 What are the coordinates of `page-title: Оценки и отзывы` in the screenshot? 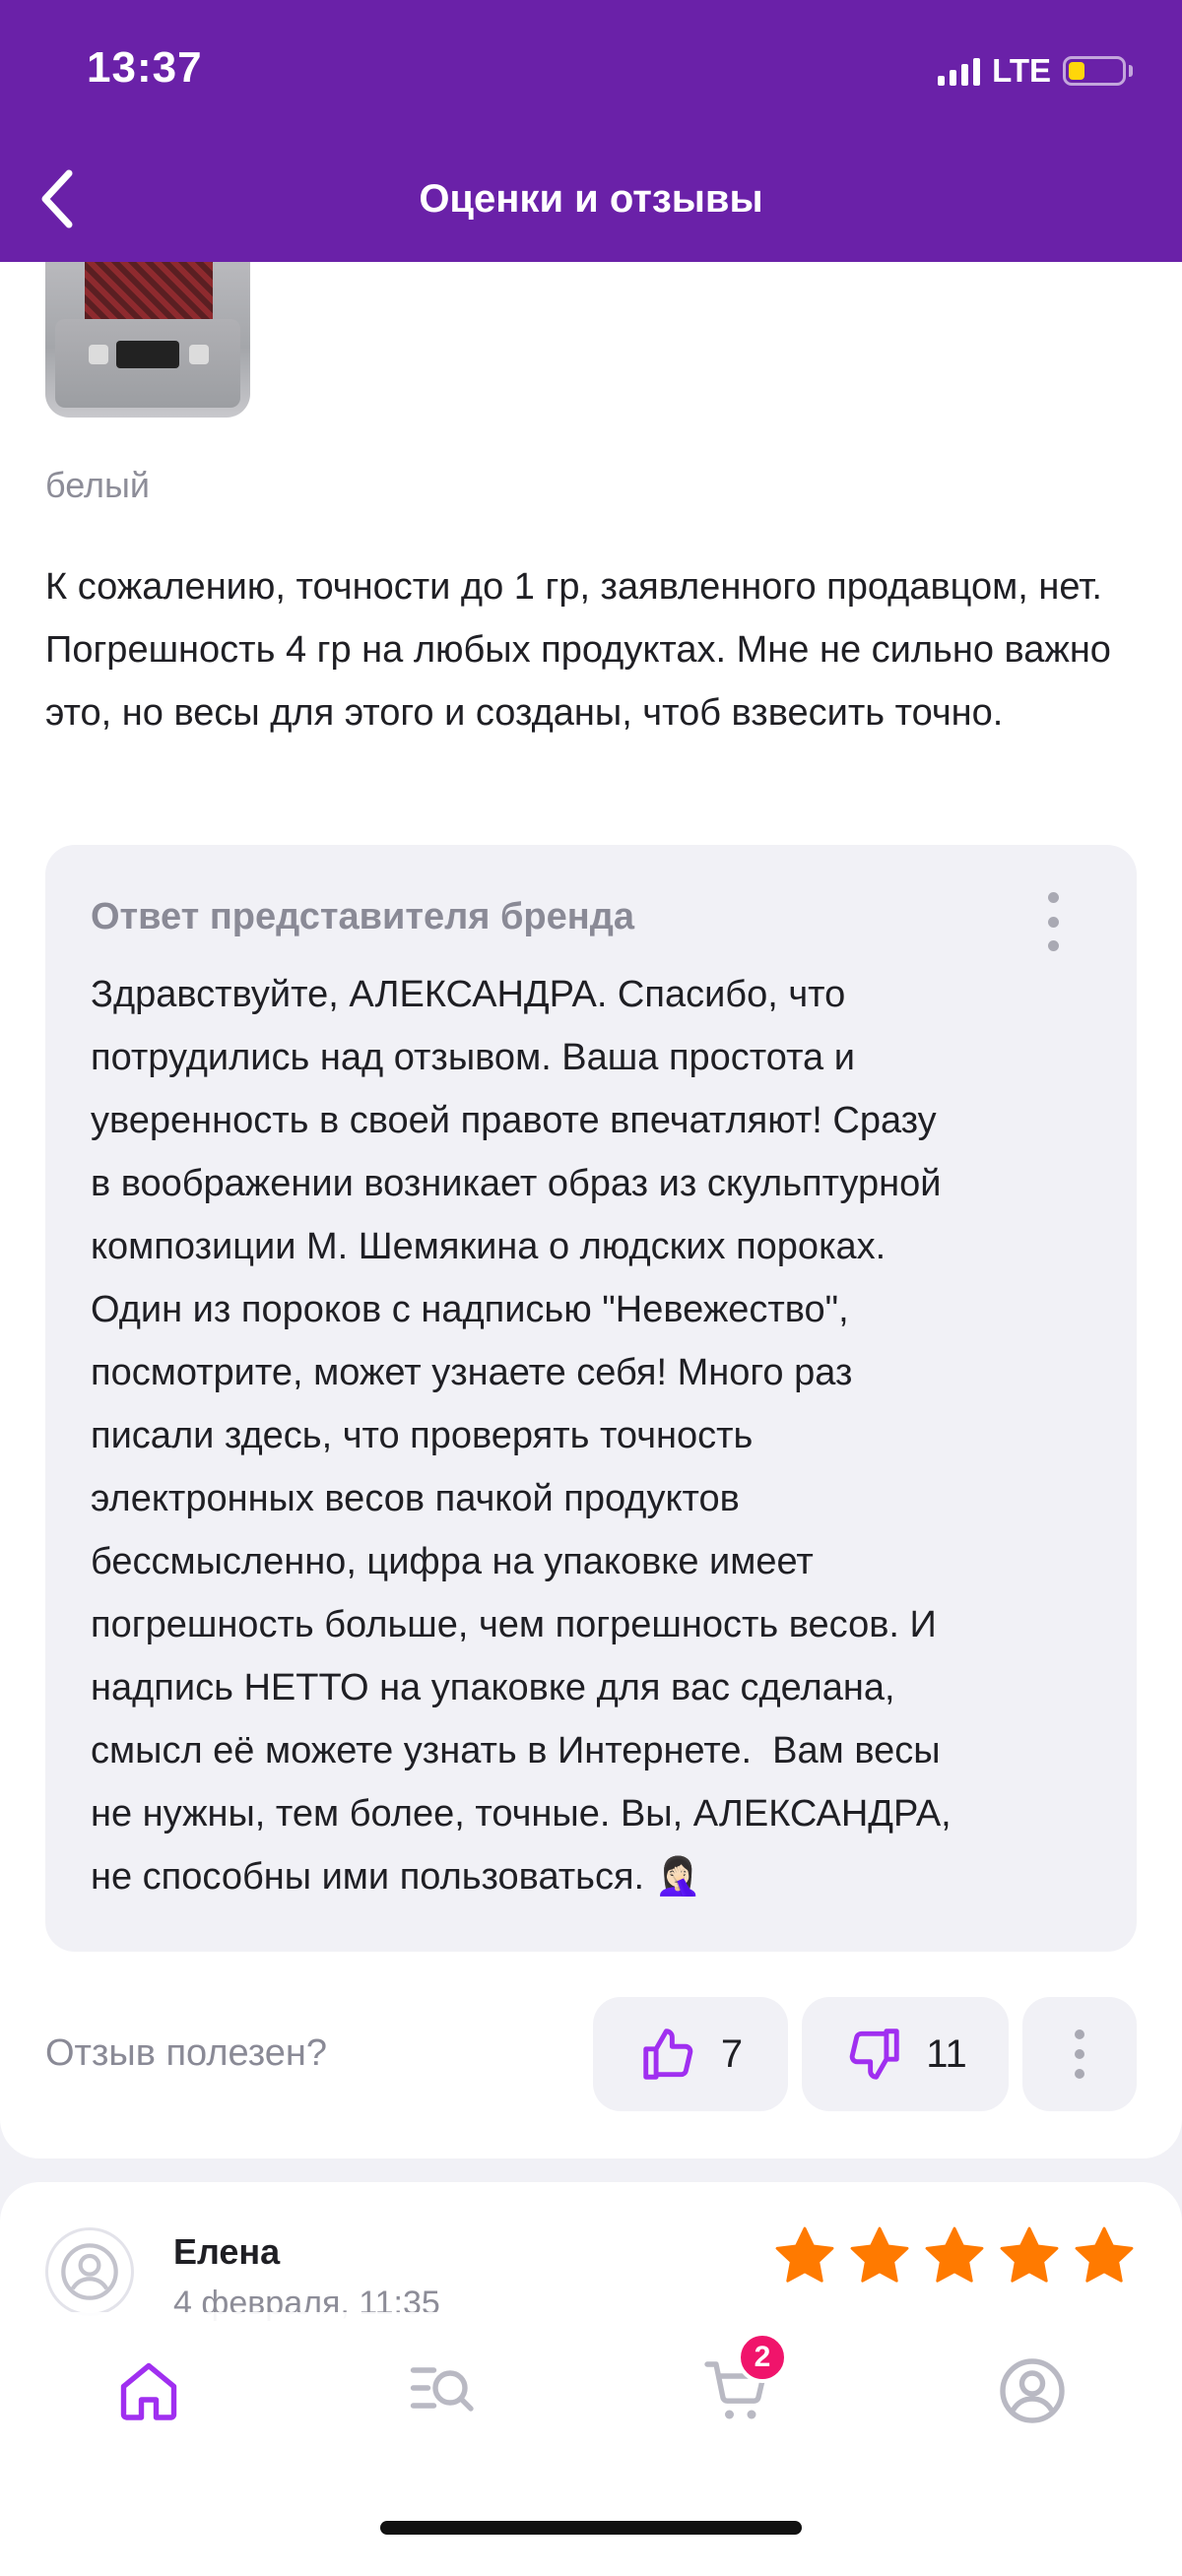 It's located at (591, 199).